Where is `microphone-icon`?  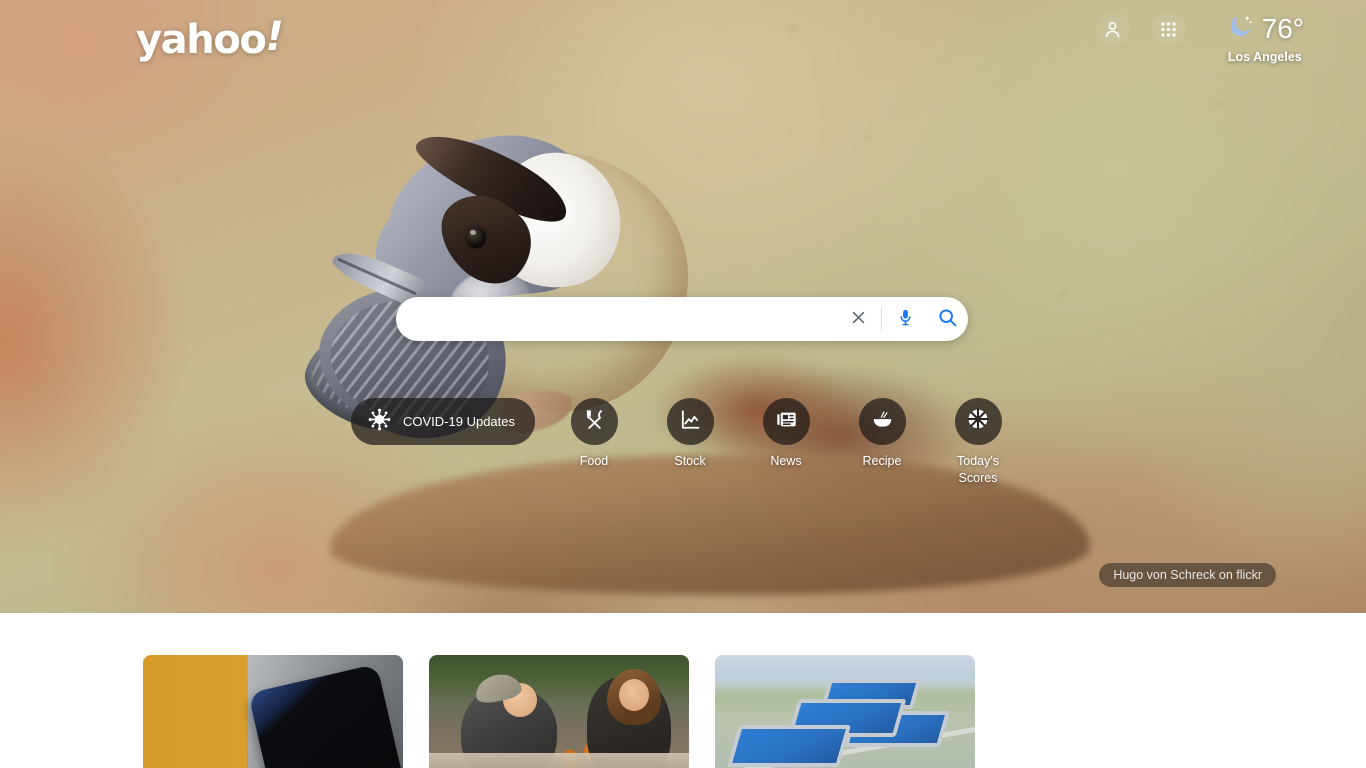 microphone-icon is located at coordinates (905, 319).